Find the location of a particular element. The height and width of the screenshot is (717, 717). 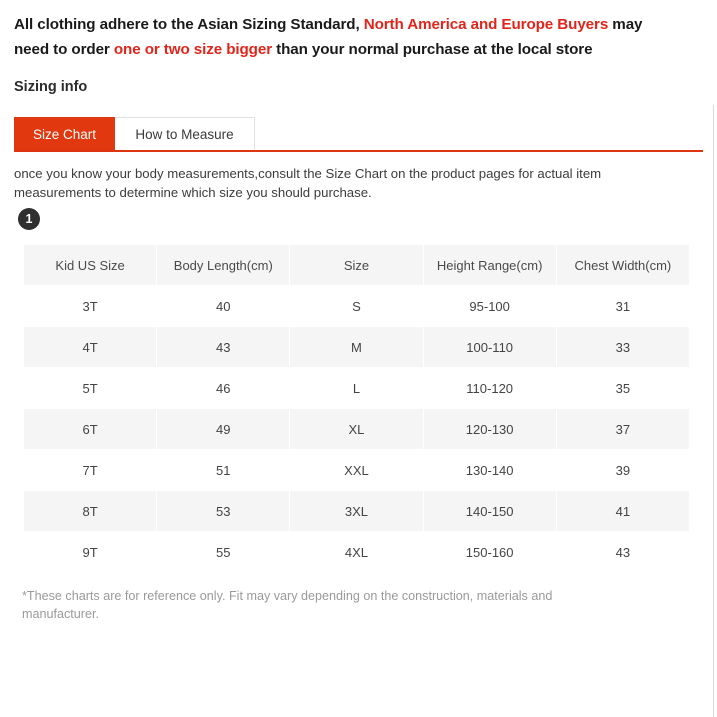

section-heading: Sizing info is located at coordinates (51, 87).